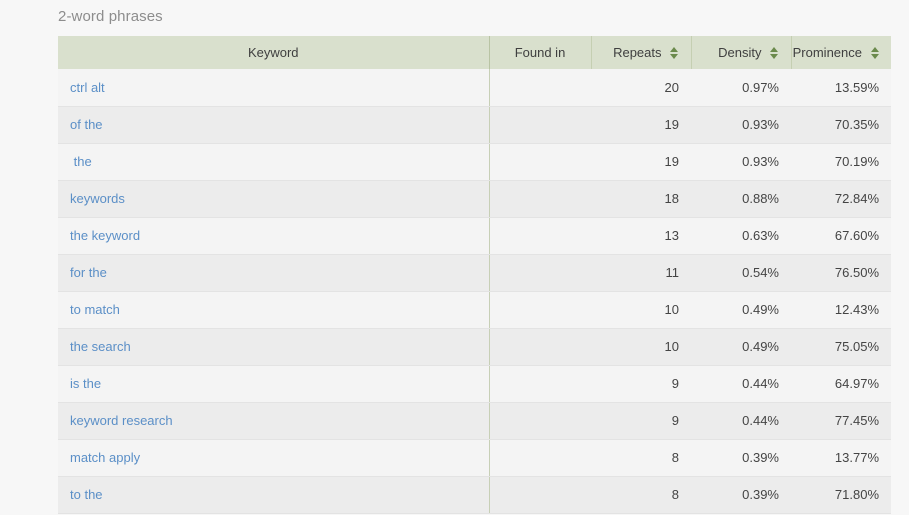  What do you see at coordinates (641, 273) in the screenshot?
I see `cell-repeats: 11` at bounding box center [641, 273].